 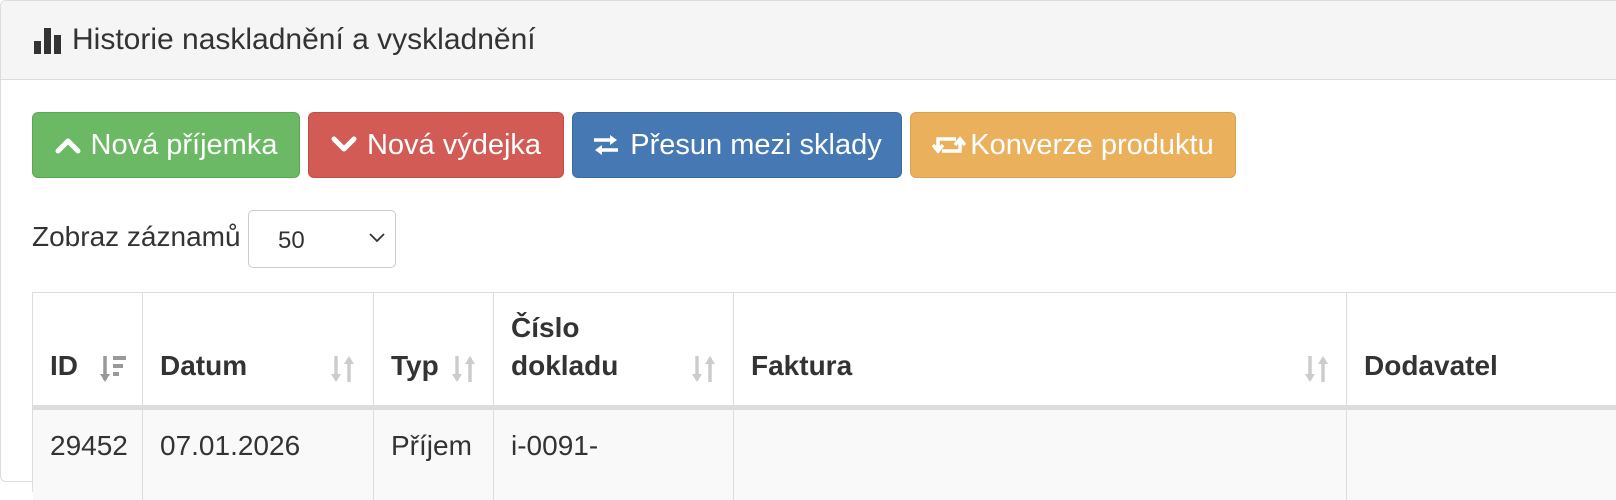 What do you see at coordinates (614, 350) in the screenshot?
I see `column-header-doc-number: Číslo dokladu` at bounding box center [614, 350].